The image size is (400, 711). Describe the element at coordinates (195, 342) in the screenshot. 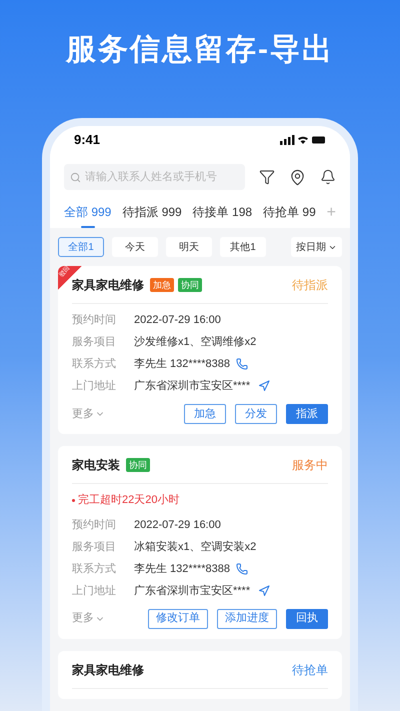

I see `field-value: 沙发维修x1、空调维修x2` at that location.